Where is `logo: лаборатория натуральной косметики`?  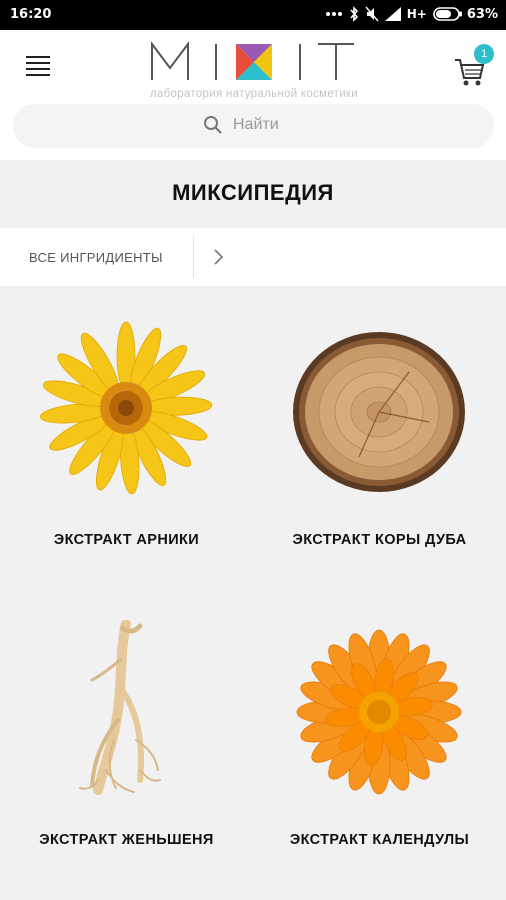 logo: лаборатория натуральной косметики is located at coordinates (254, 70).